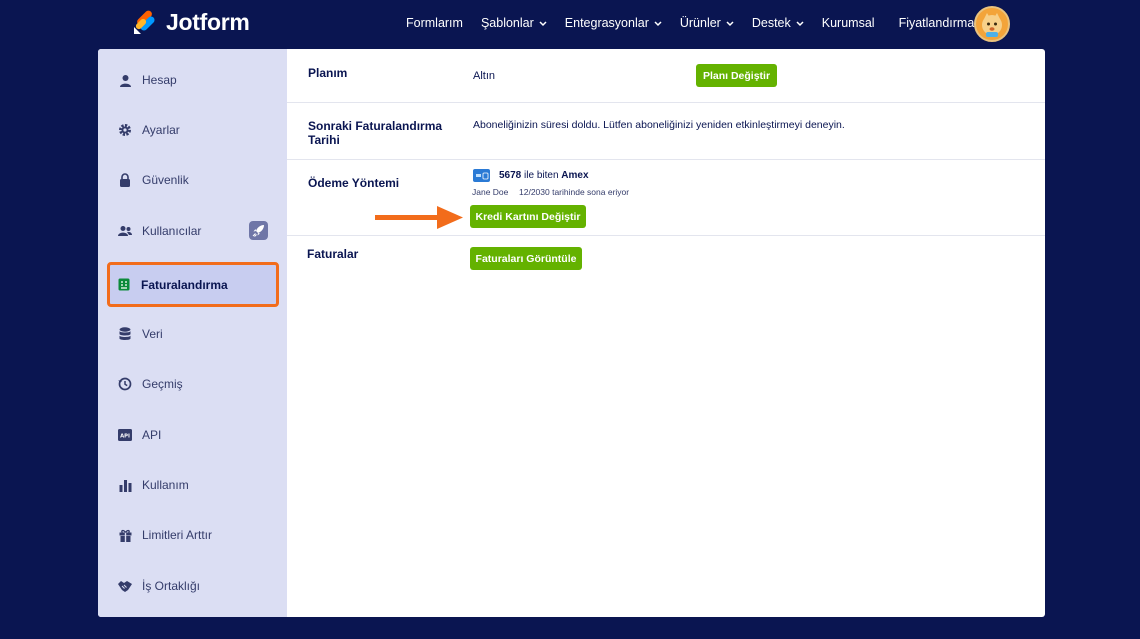 The height and width of the screenshot is (639, 1140). What do you see at coordinates (666, 76) in the screenshot?
I see `plan-row: Planım Altın Planı Değiştir` at bounding box center [666, 76].